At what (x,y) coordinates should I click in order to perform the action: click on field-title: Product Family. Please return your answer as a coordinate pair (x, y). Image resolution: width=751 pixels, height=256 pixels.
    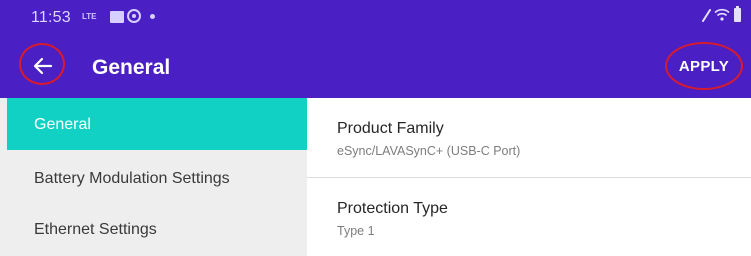
    Looking at the image, I should click on (390, 128).